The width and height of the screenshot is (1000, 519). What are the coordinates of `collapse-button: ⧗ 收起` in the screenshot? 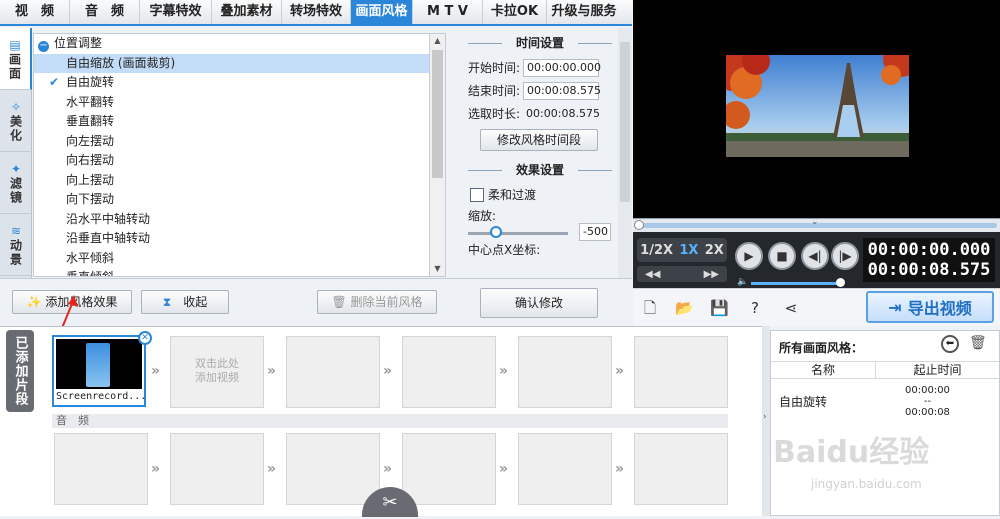 It's located at (185, 302).